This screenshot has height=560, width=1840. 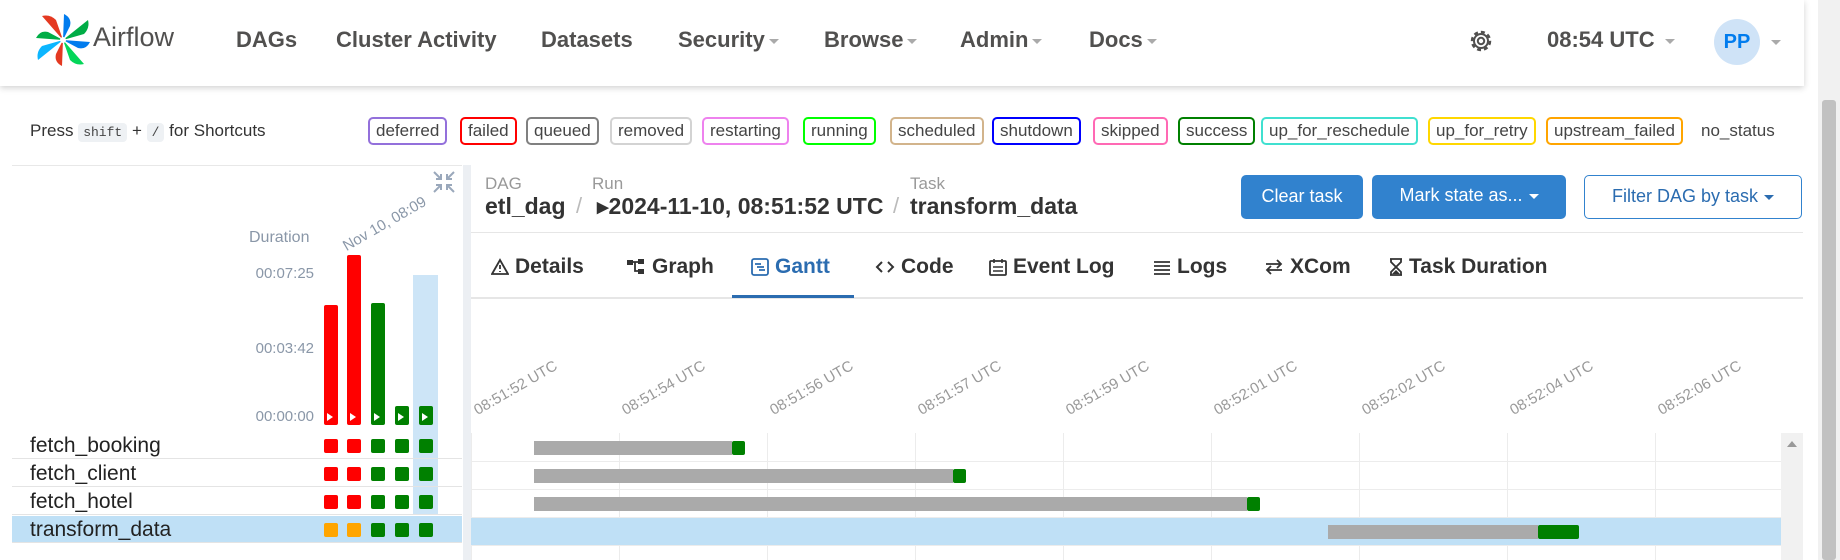 I want to click on tab-gantt: Gantt, so click(x=790, y=267).